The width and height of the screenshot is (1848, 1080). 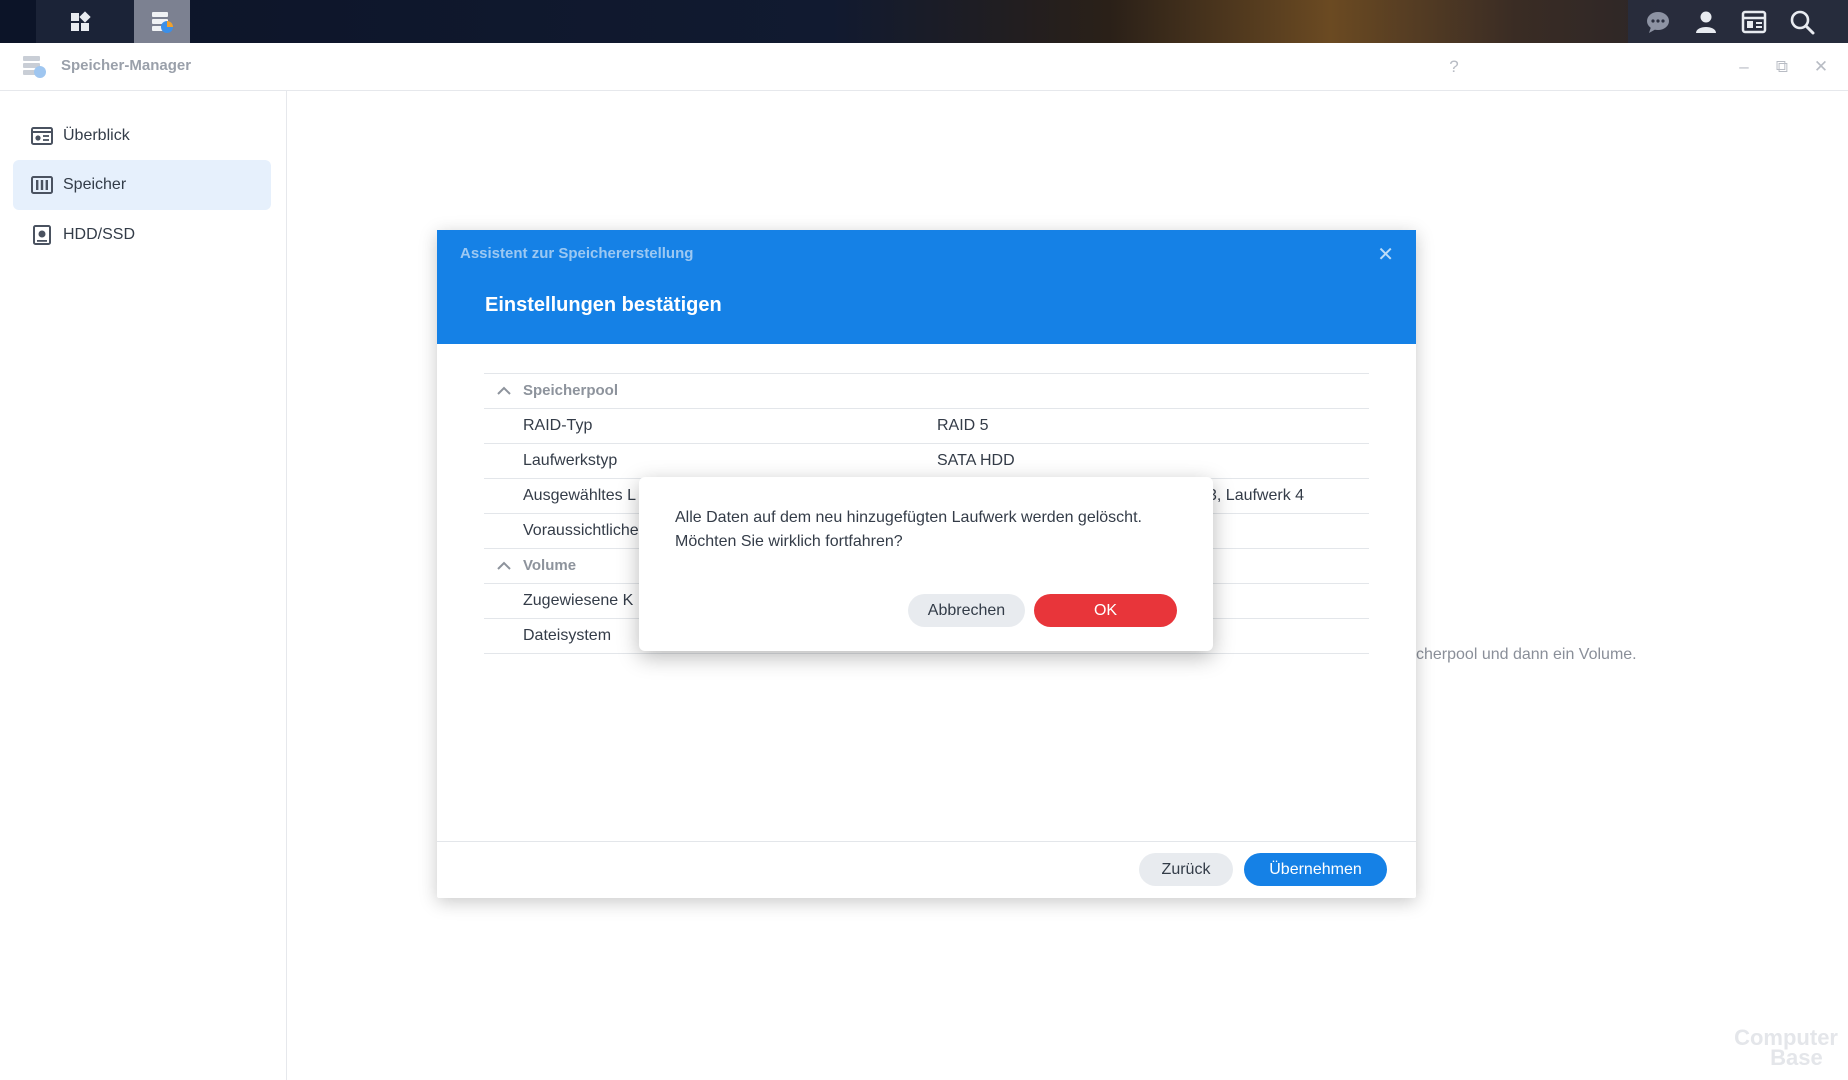 What do you see at coordinates (142, 136) in the screenshot?
I see `sidebar-item-overview: Überblick` at bounding box center [142, 136].